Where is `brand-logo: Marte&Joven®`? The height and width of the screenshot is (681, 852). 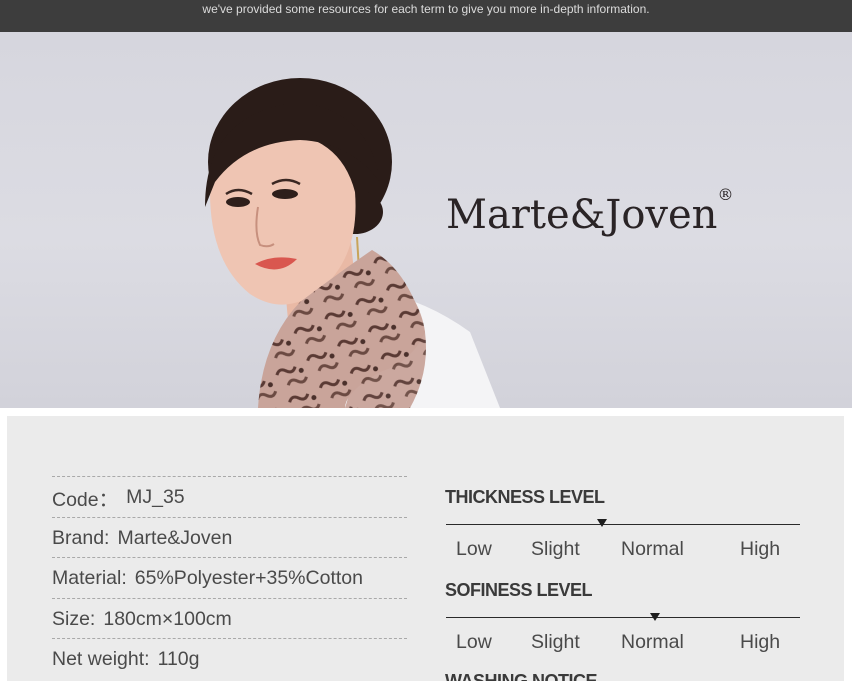 brand-logo: Marte&Joven® is located at coordinates (589, 211).